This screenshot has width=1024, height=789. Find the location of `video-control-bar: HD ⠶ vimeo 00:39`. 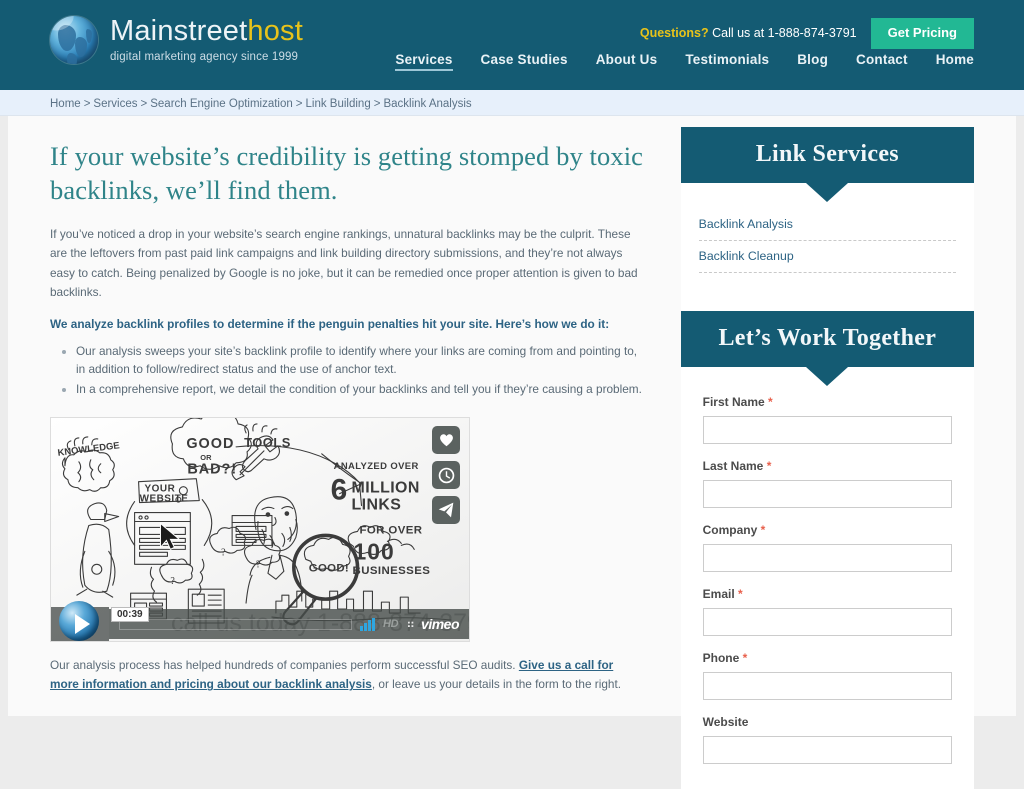

video-control-bar: HD ⠶ vimeo 00:39 is located at coordinates (260, 621).